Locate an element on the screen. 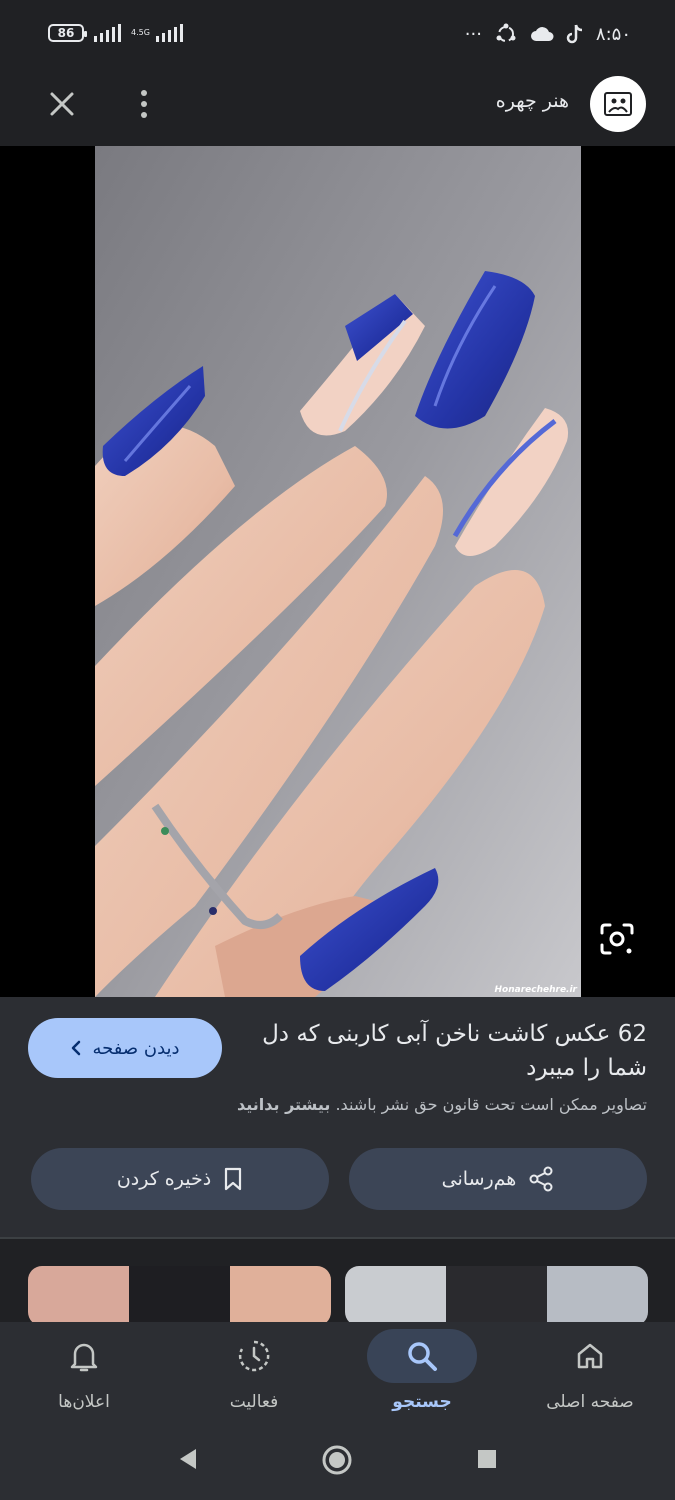  nav-home-icon-wrap is located at coordinates (590, 1356).